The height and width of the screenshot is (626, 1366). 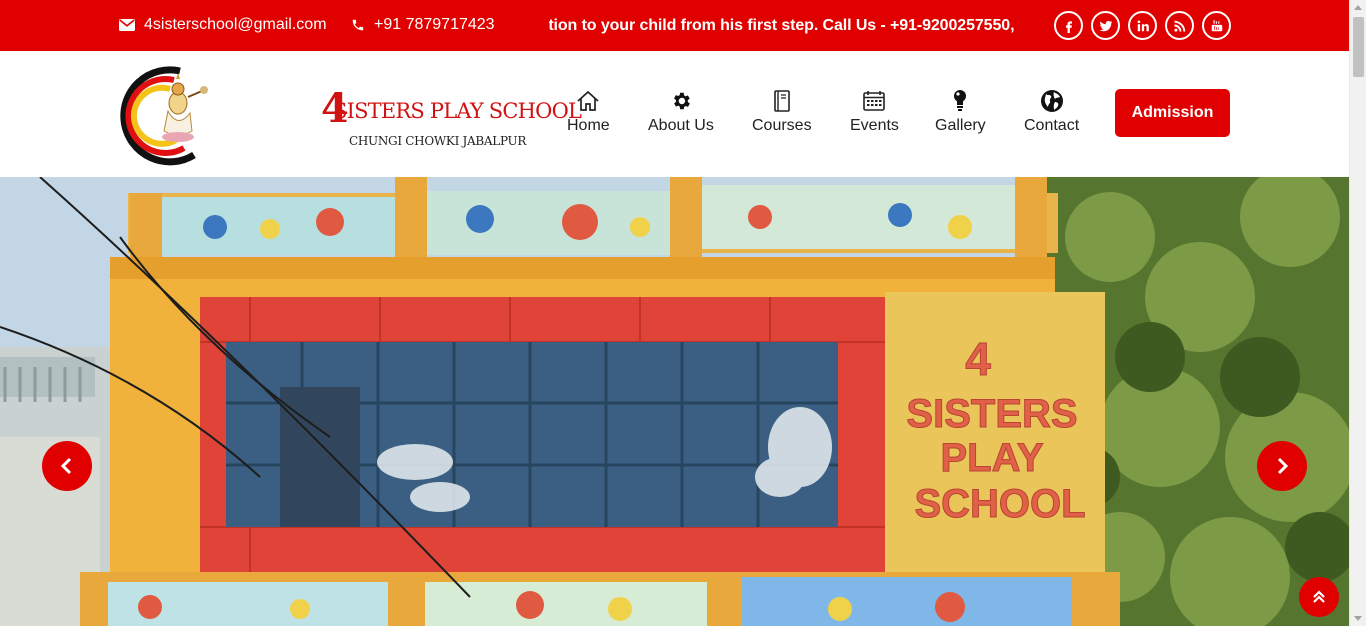 What do you see at coordinates (681, 101) in the screenshot?
I see `gear-icon` at bounding box center [681, 101].